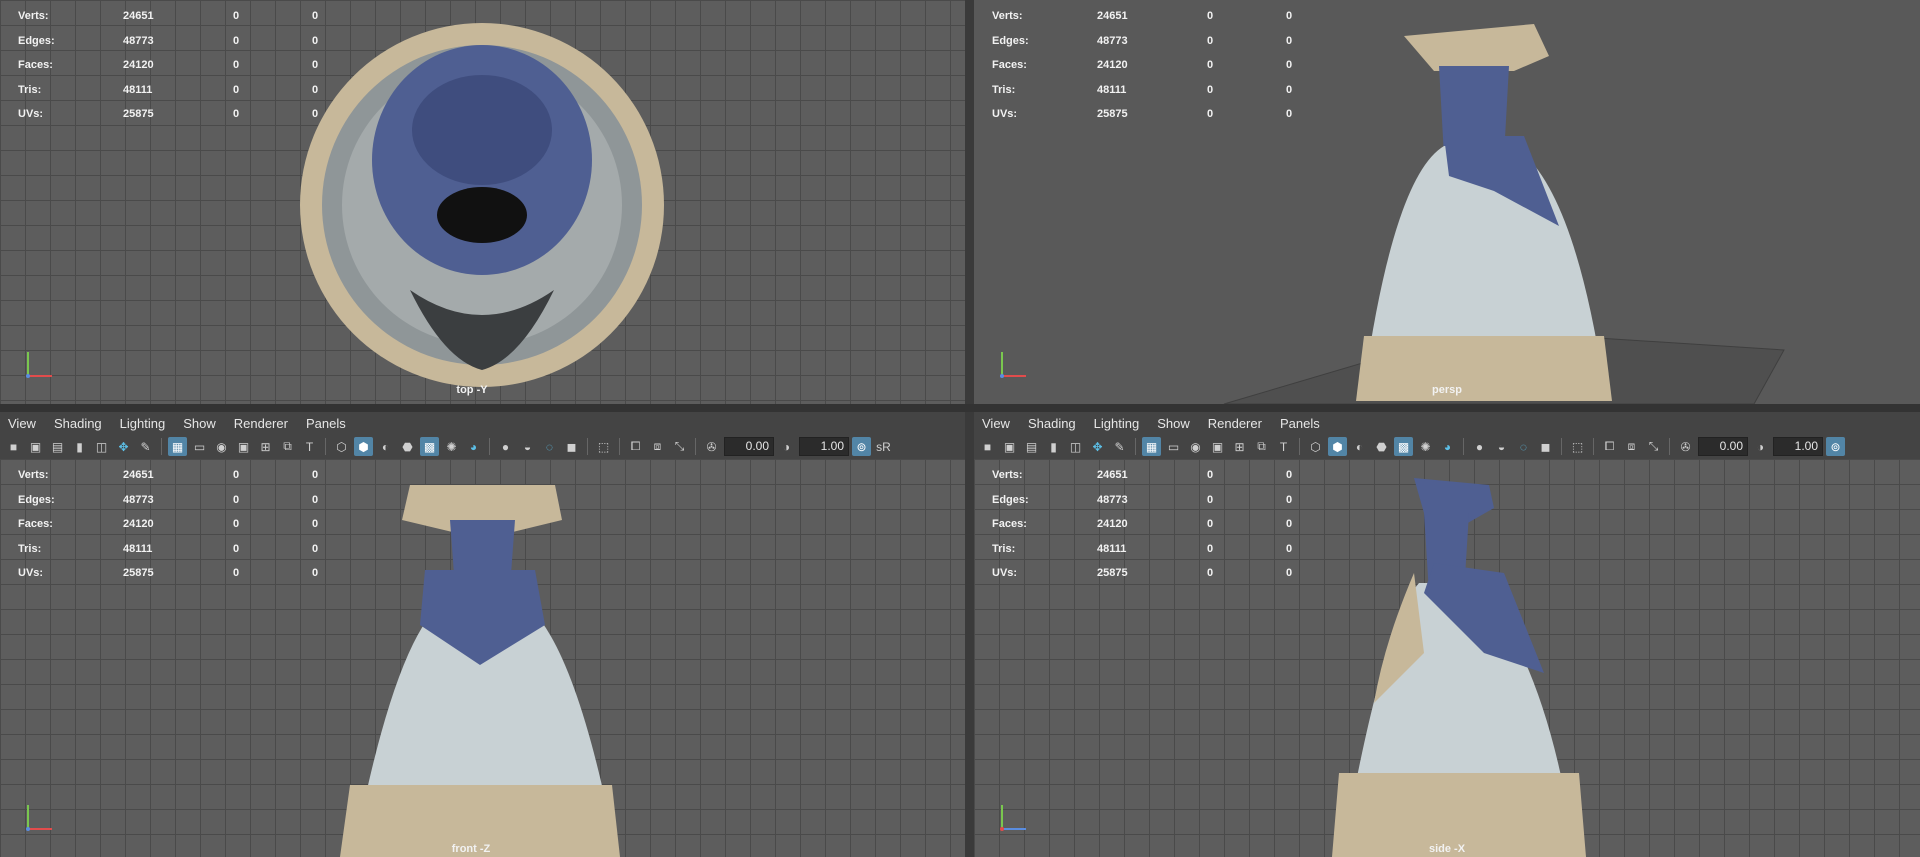  I want to click on panel-divider-vertical, so click(969, 202).